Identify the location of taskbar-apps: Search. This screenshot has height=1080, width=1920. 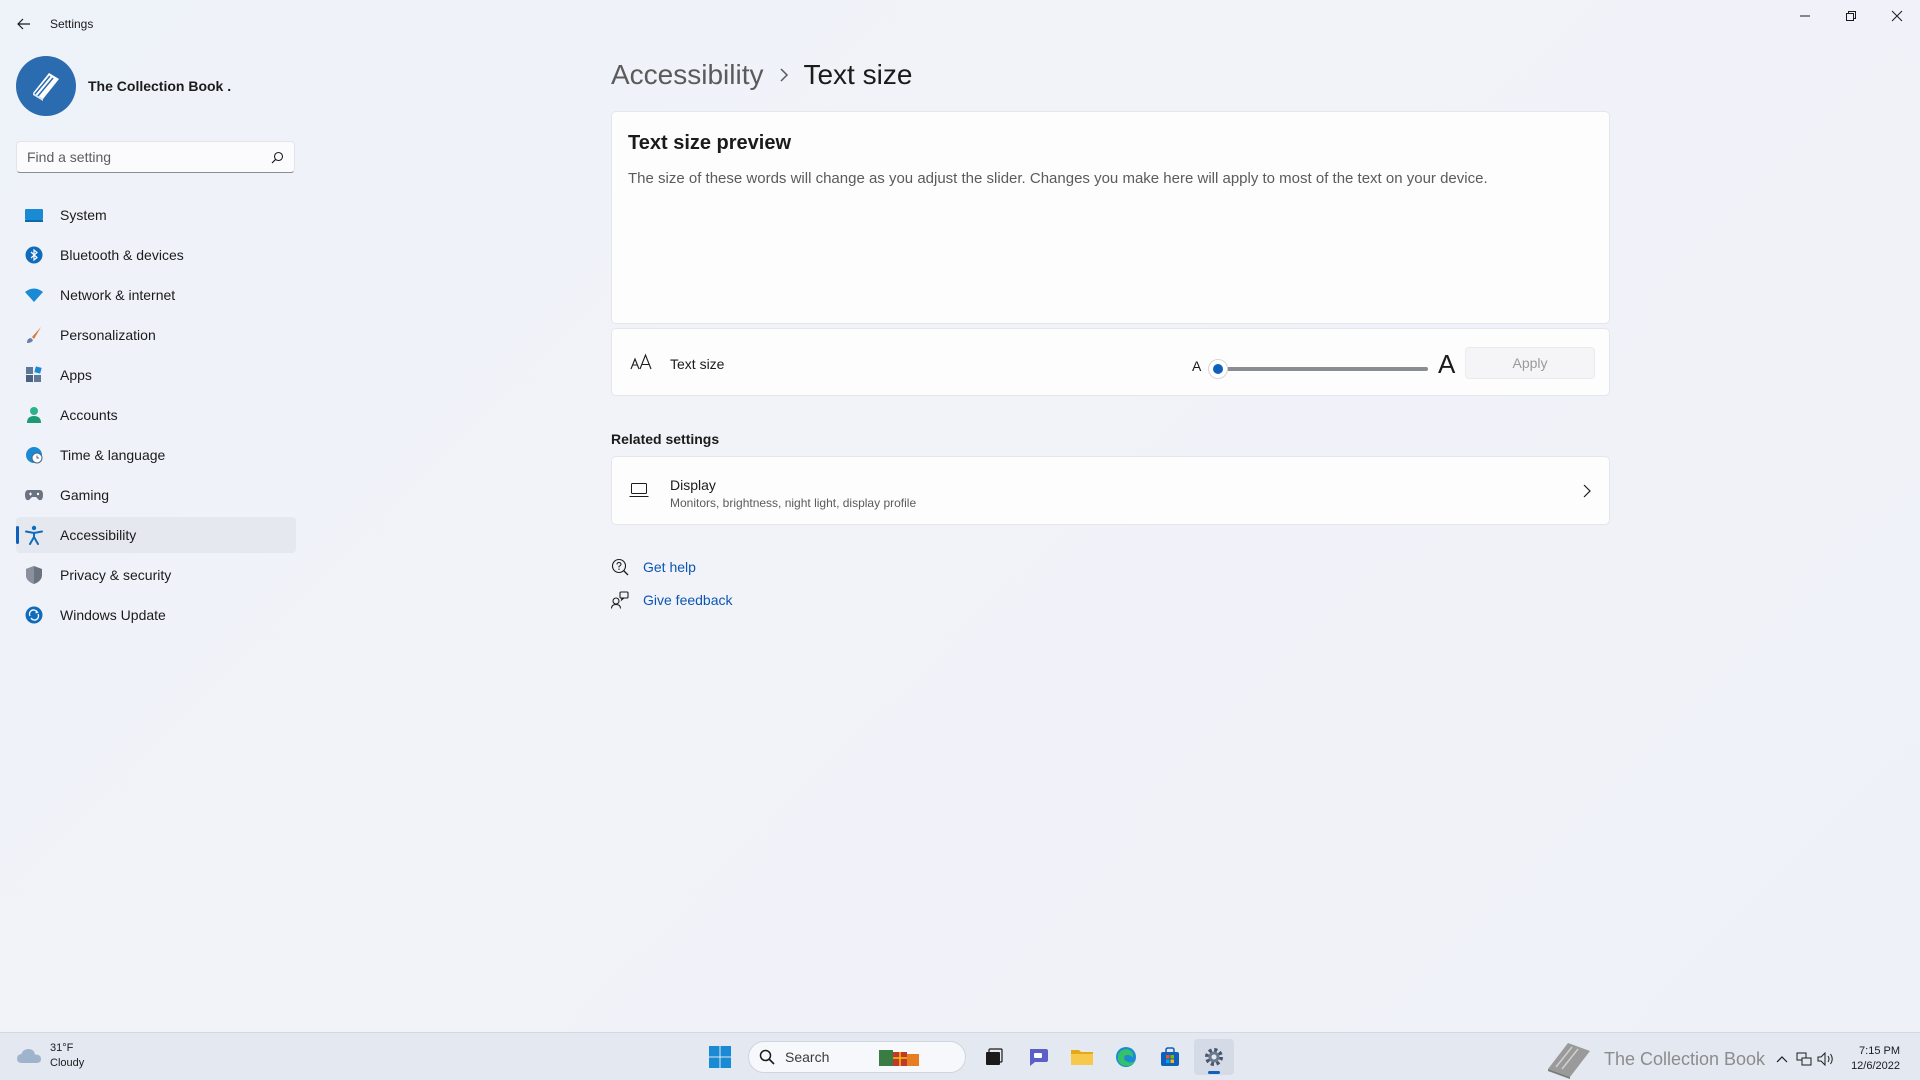
(969, 1057).